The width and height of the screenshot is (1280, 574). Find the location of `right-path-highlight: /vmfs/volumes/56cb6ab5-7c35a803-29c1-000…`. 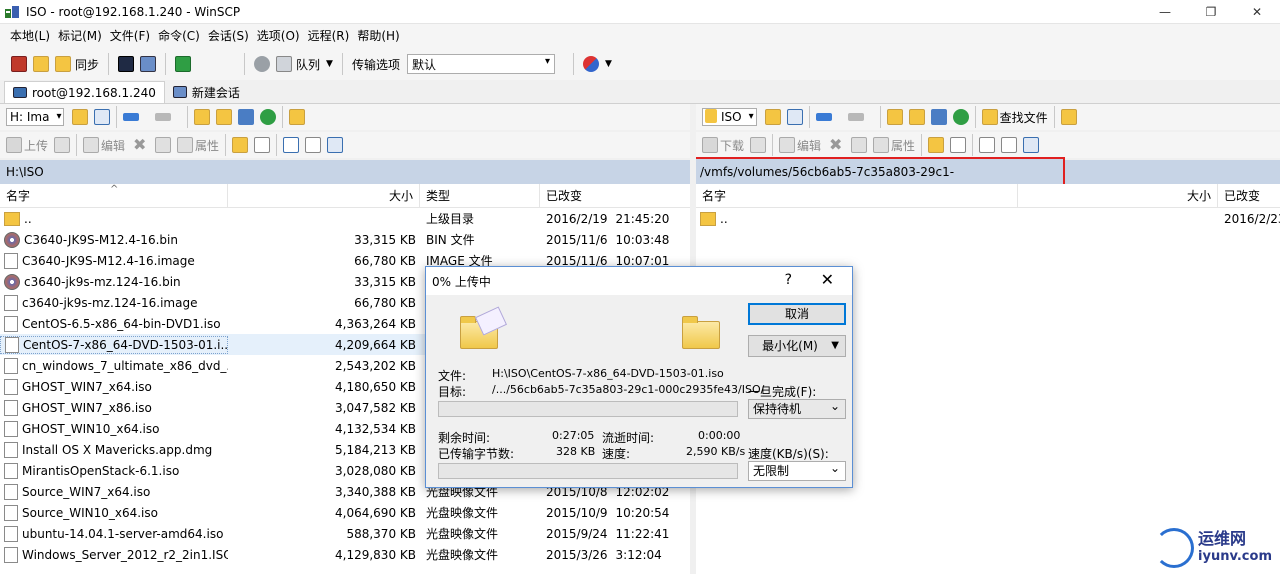

right-path-highlight: /vmfs/volumes/56cb6ab5-7c35a803-29c1-000… is located at coordinates (879, 181).